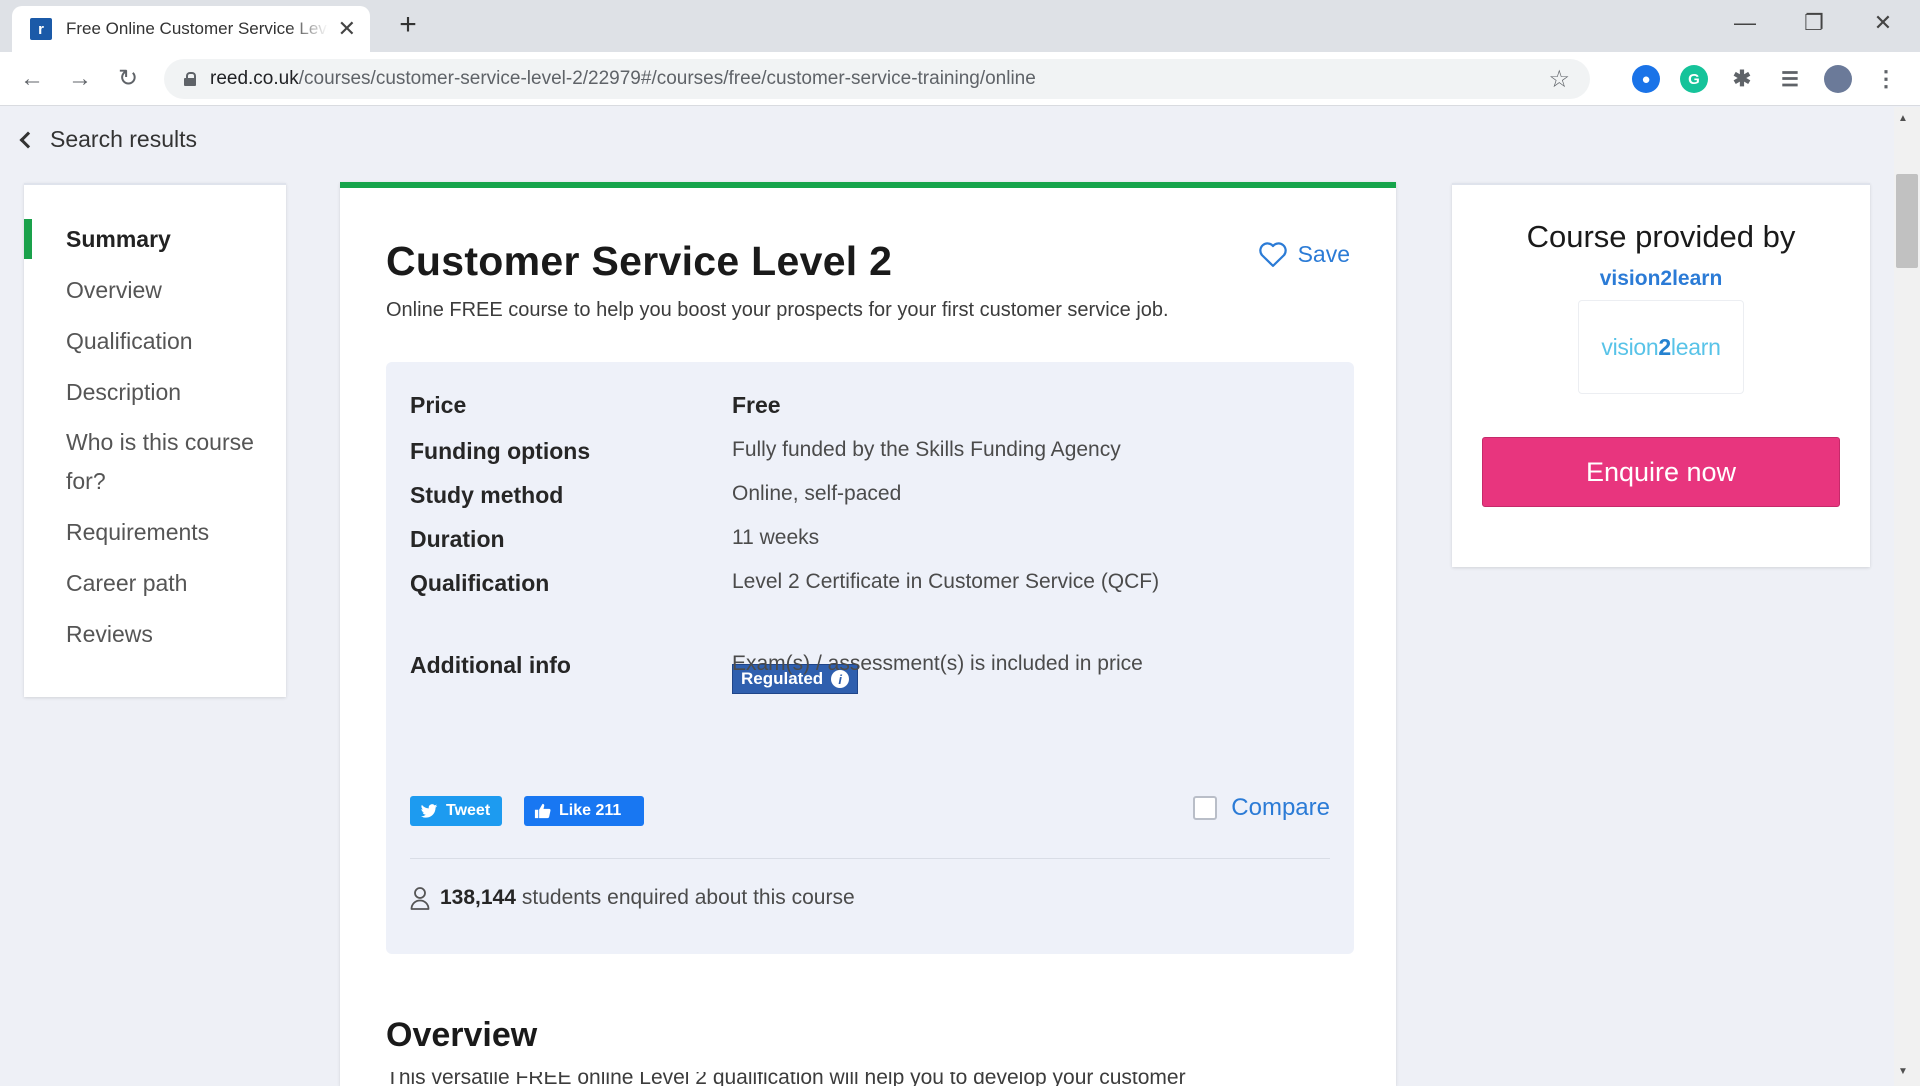 This screenshot has width=1920, height=1086. I want to click on person-icon, so click(420, 898).